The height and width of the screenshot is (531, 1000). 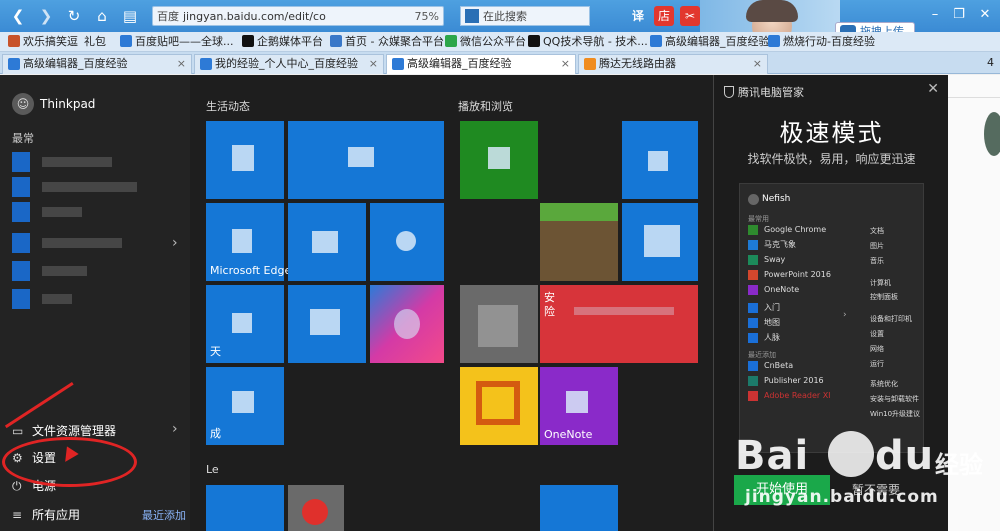 I want to click on bookmark-item: 燃烧行动-百度经验, so click(x=821, y=42).